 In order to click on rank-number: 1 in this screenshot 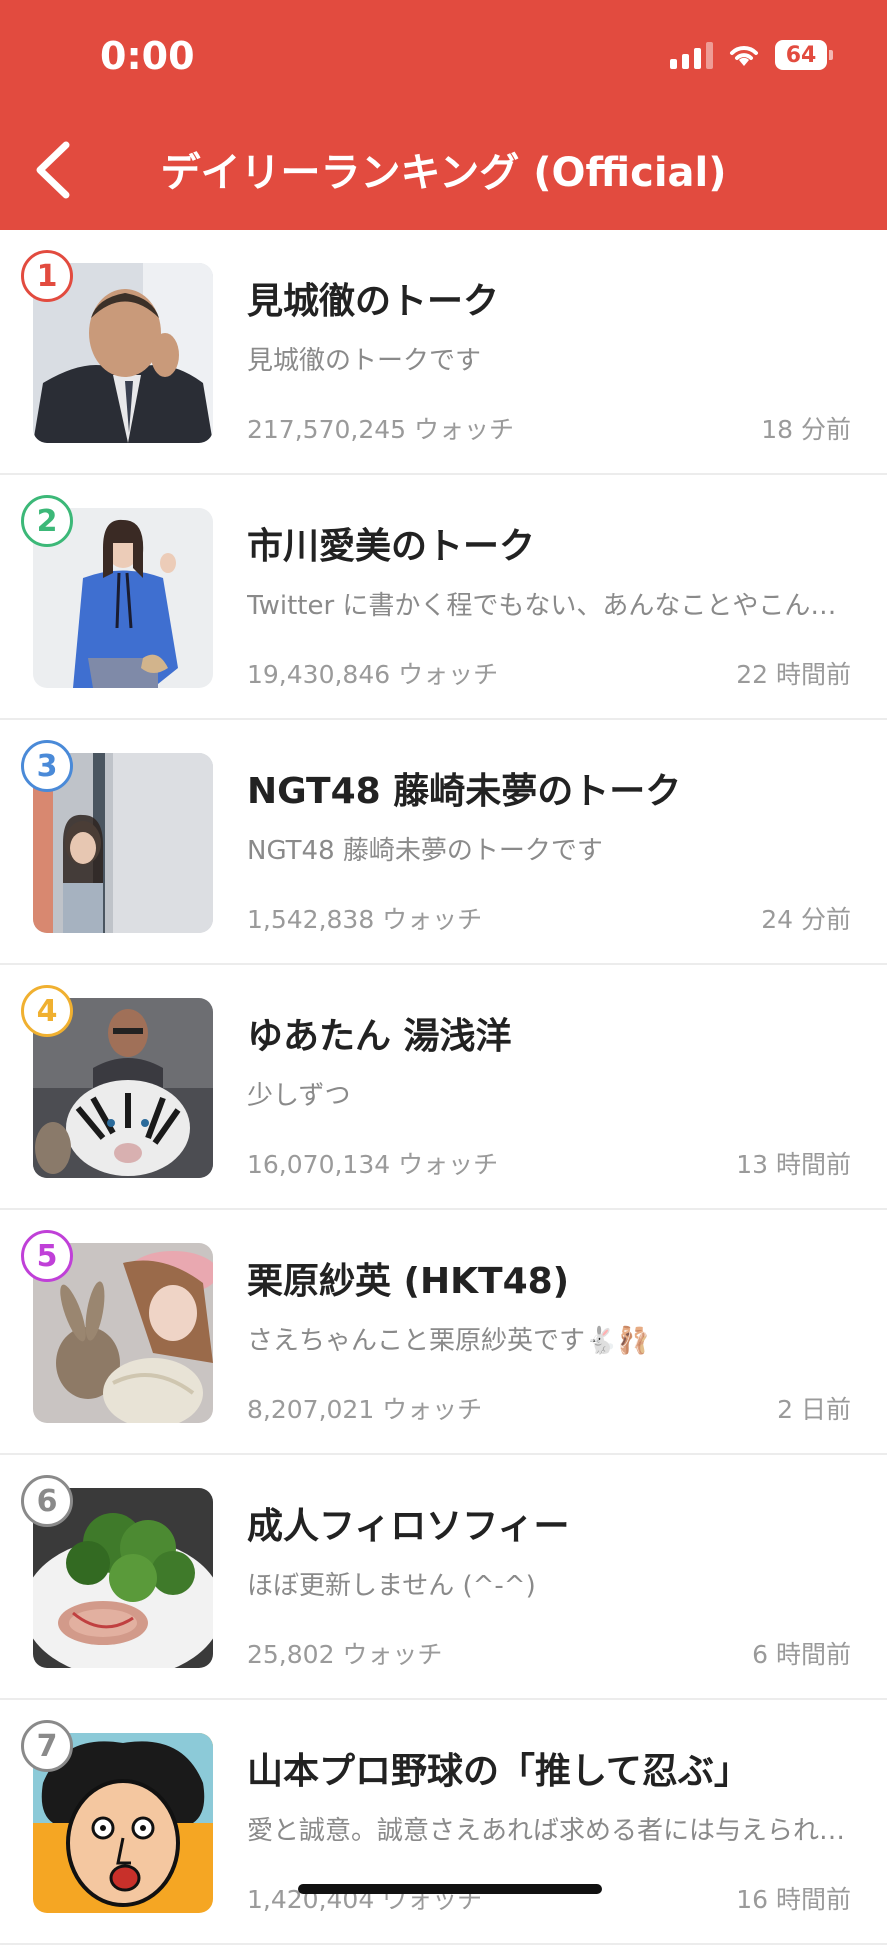, I will do `click(47, 276)`.